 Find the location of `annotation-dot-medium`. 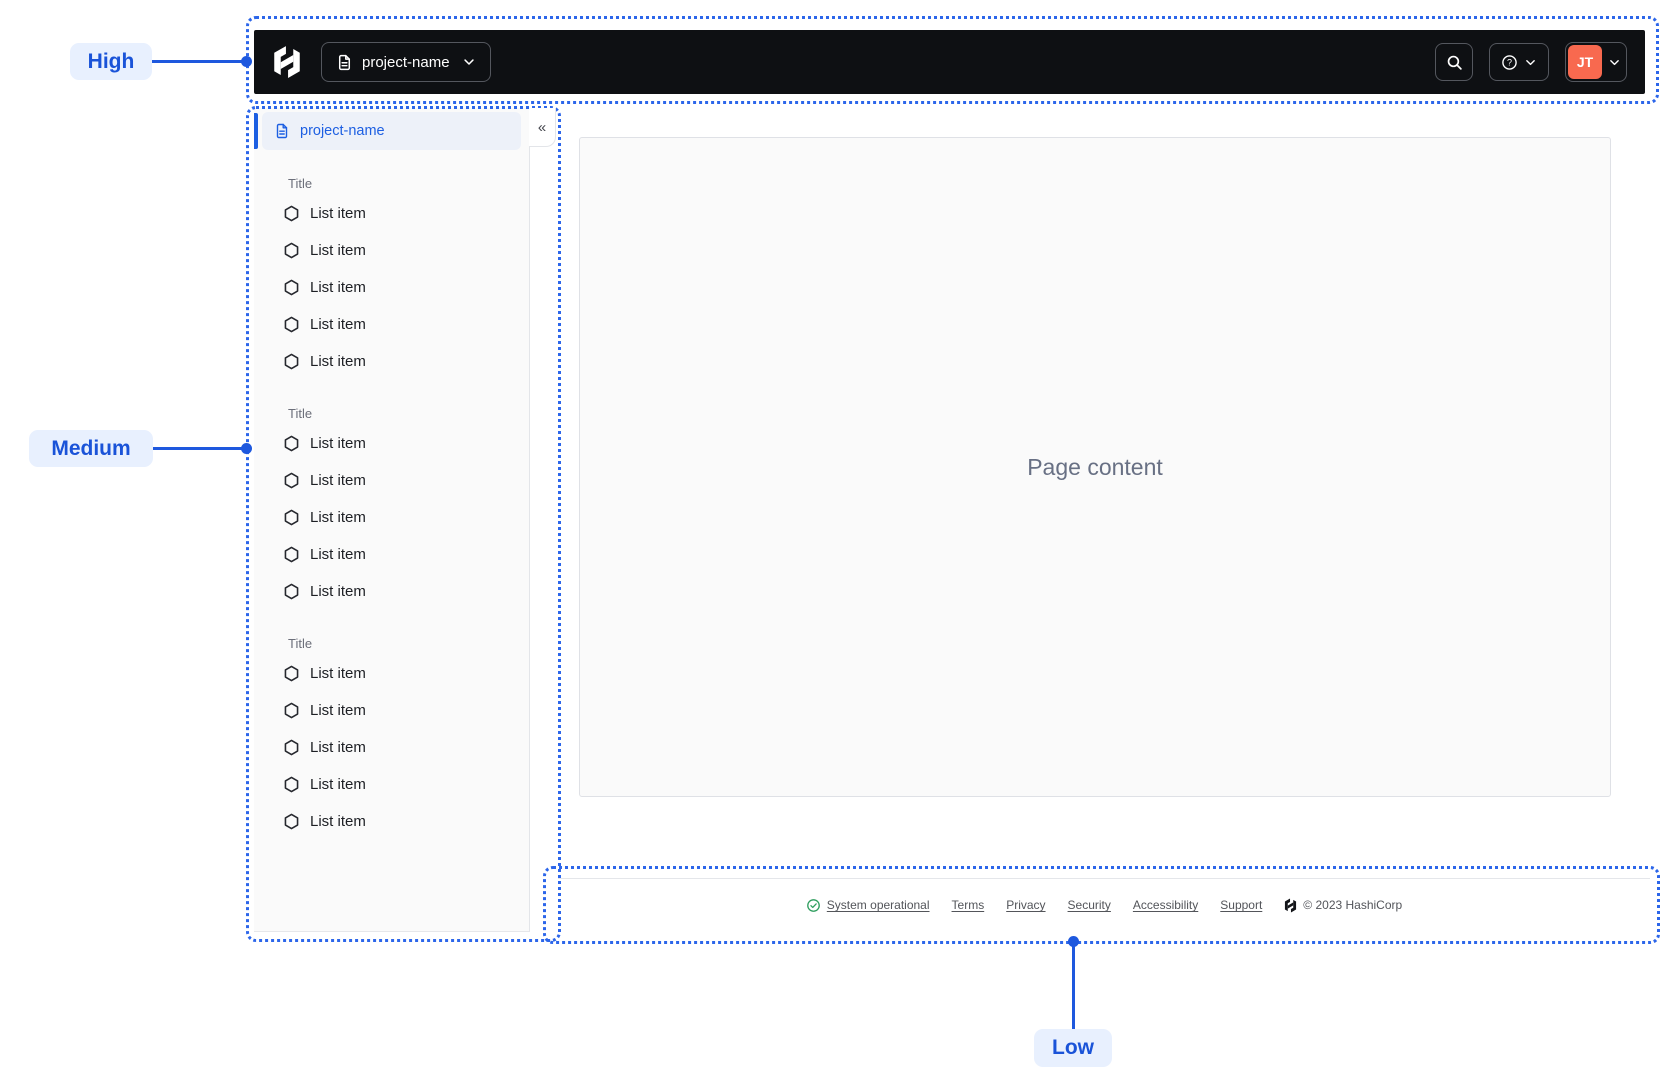

annotation-dot-medium is located at coordinates (246, 448).